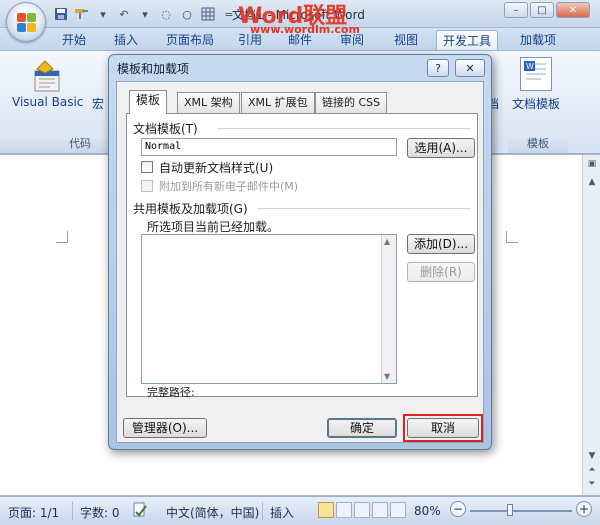 The height and width of the screenshot is (525, 600). Describe the element at coordinates (278, 102) in the screenshot. I see `tab-xml-expansion-packs: XML 扩展包` at that location.